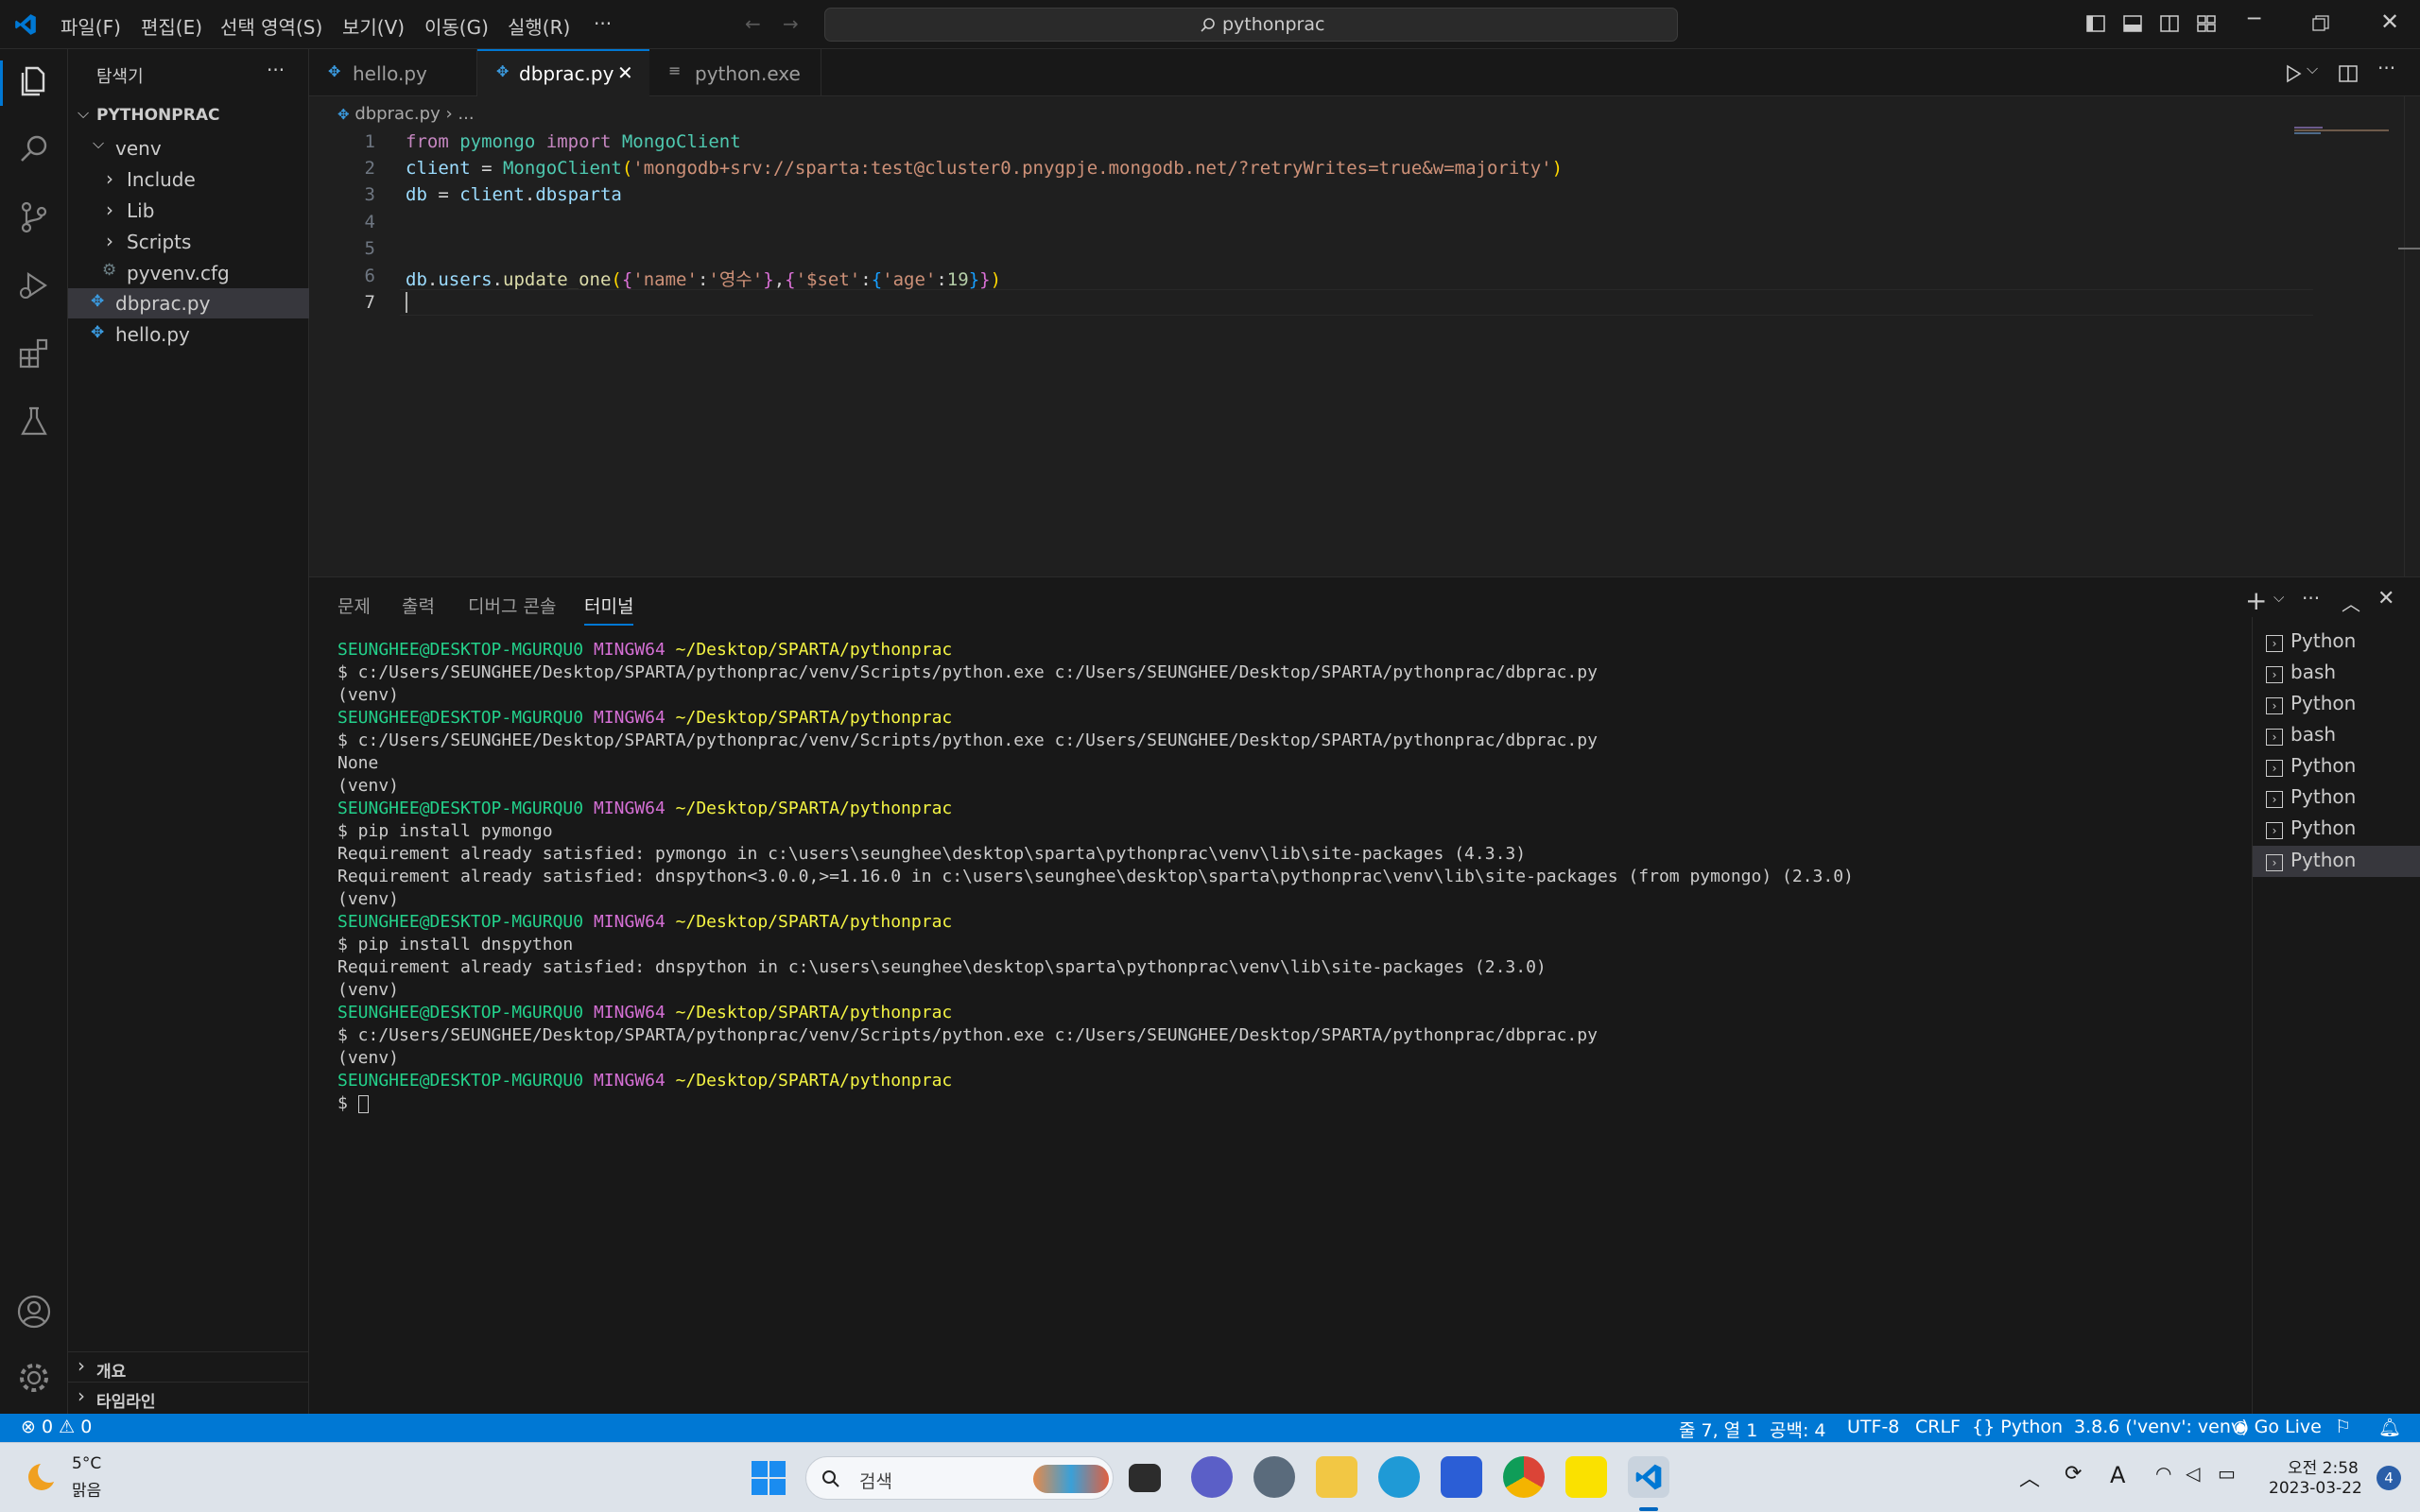 The width and height of the screenshot is (2420, 1512). What do you see at coordinates (735, 72) in the screenshot?
I see `tab-python-exe: ≡ python.exe` at bounding box center [735, 72].